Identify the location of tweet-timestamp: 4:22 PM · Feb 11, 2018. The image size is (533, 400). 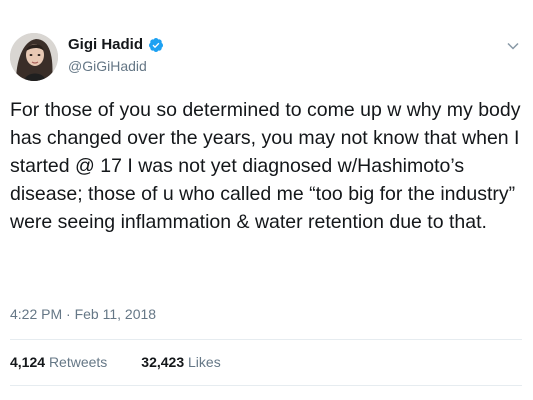
(83, 314).